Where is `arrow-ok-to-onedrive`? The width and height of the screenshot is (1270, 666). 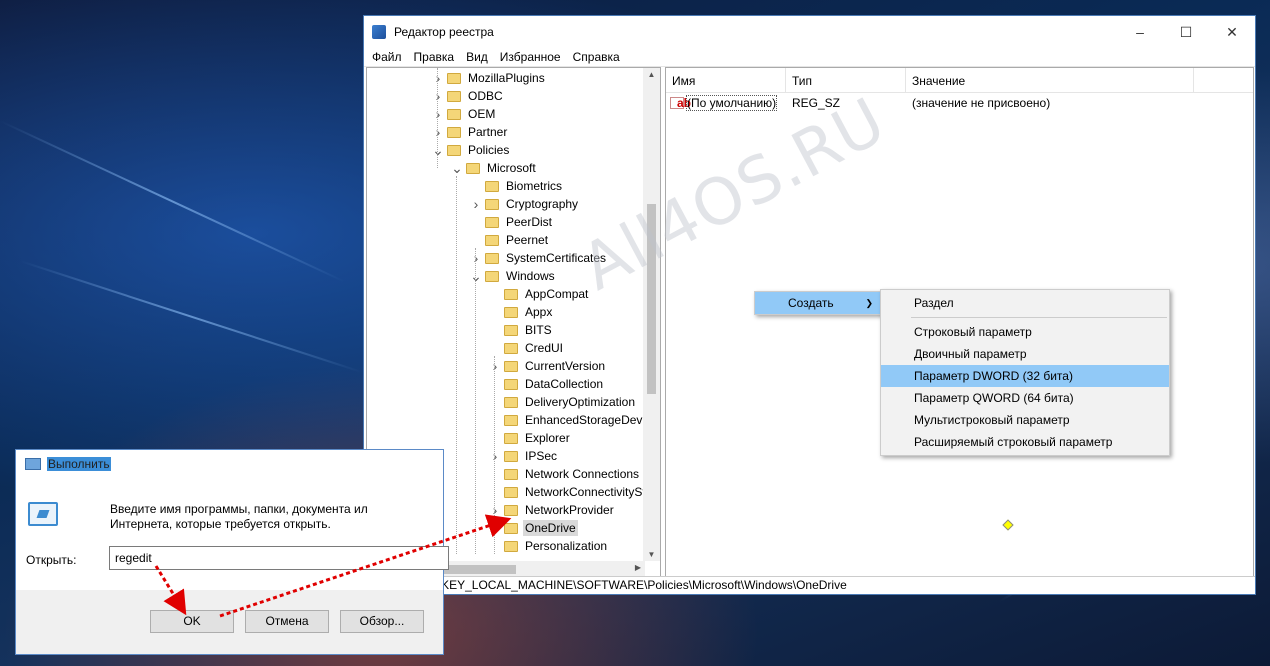
arrow-ok-to-onedrive is located at coordinates (365, 566).